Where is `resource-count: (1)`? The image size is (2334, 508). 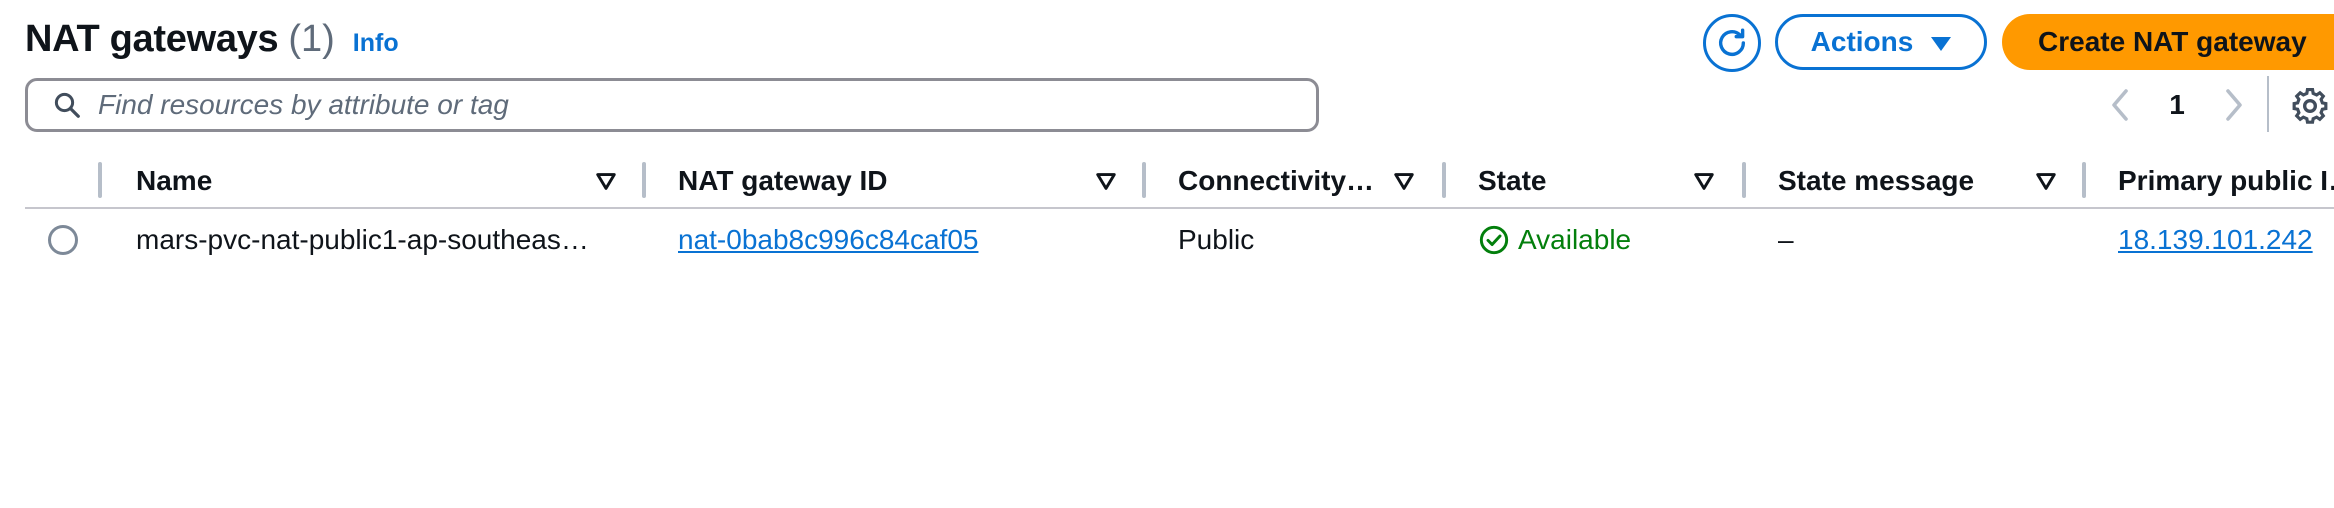 resource-count: (1) is located at coordinates (311, 39).